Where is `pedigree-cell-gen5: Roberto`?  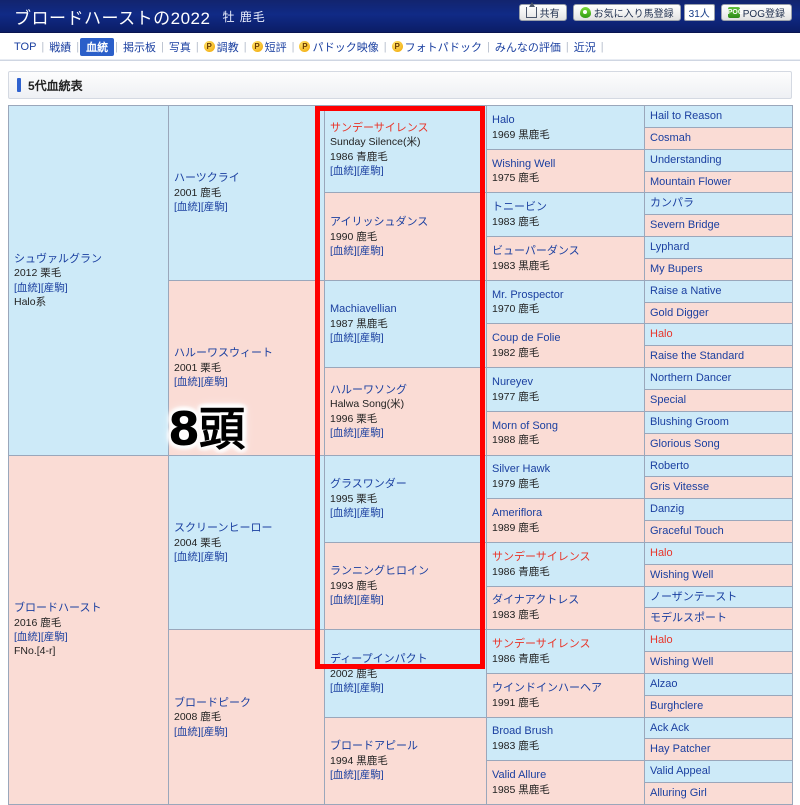
pedigree-cell-gen5: Roberto is located at coordinates (718, 466).